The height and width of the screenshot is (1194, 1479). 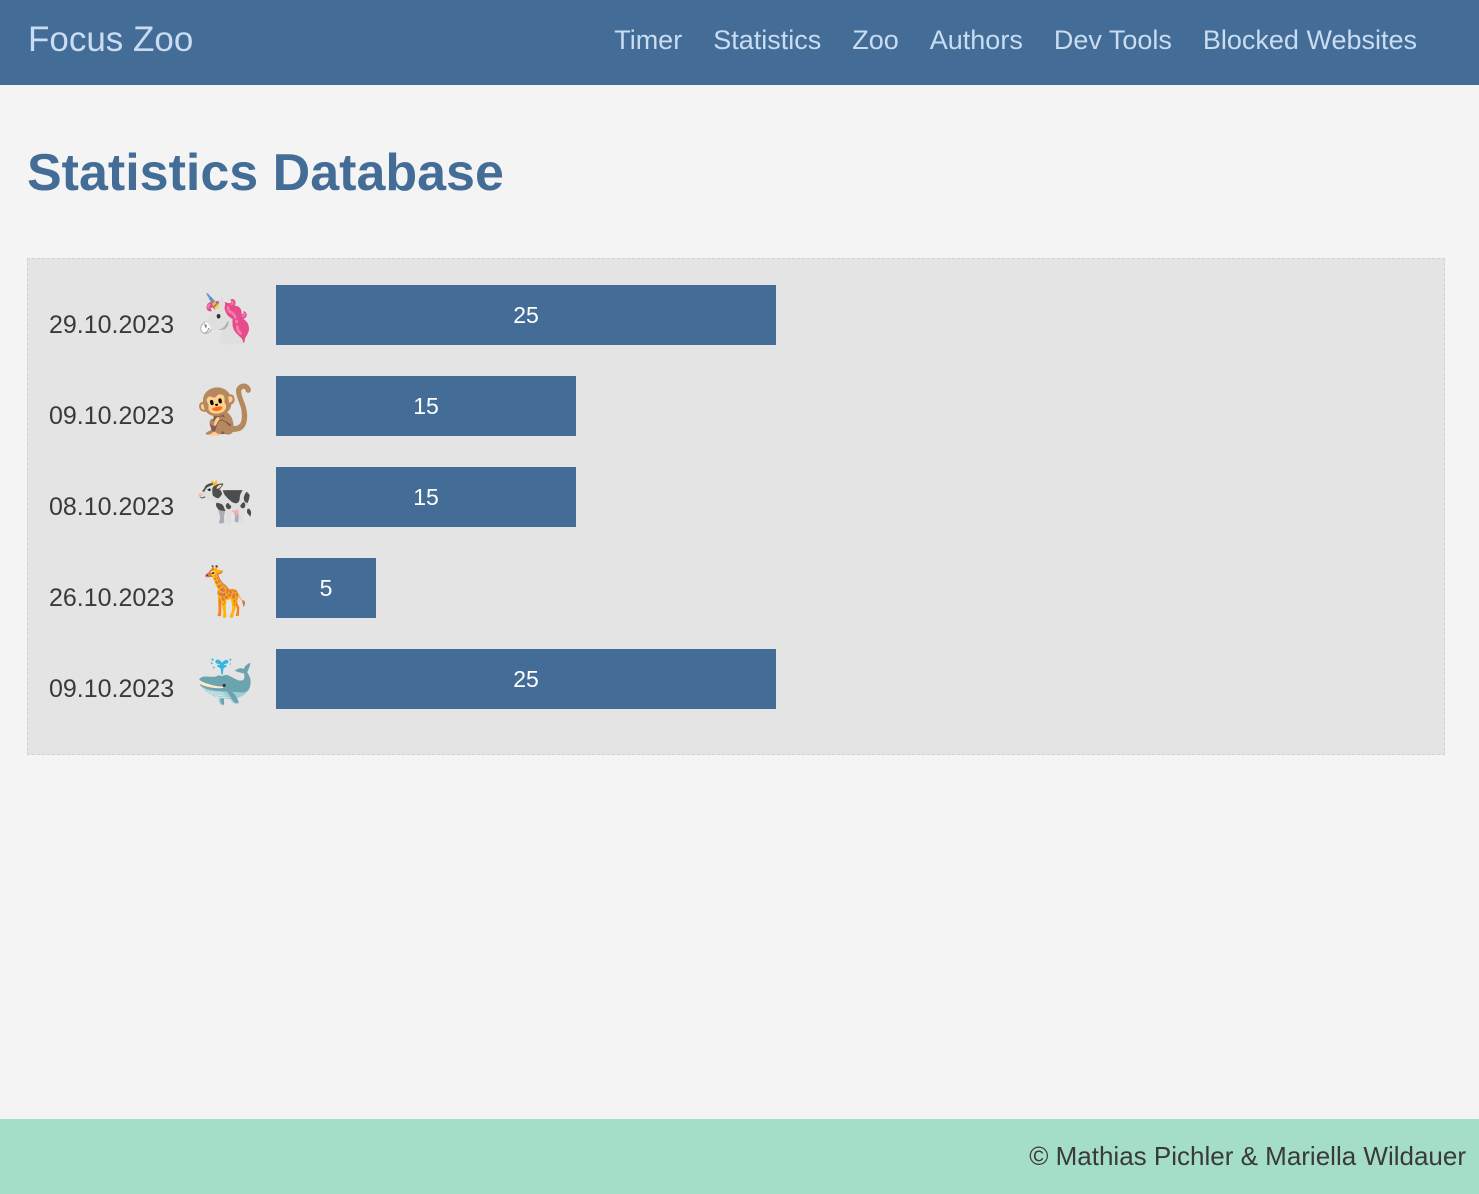 I want to click on stat-value: 5, so click(x=326, y=587).